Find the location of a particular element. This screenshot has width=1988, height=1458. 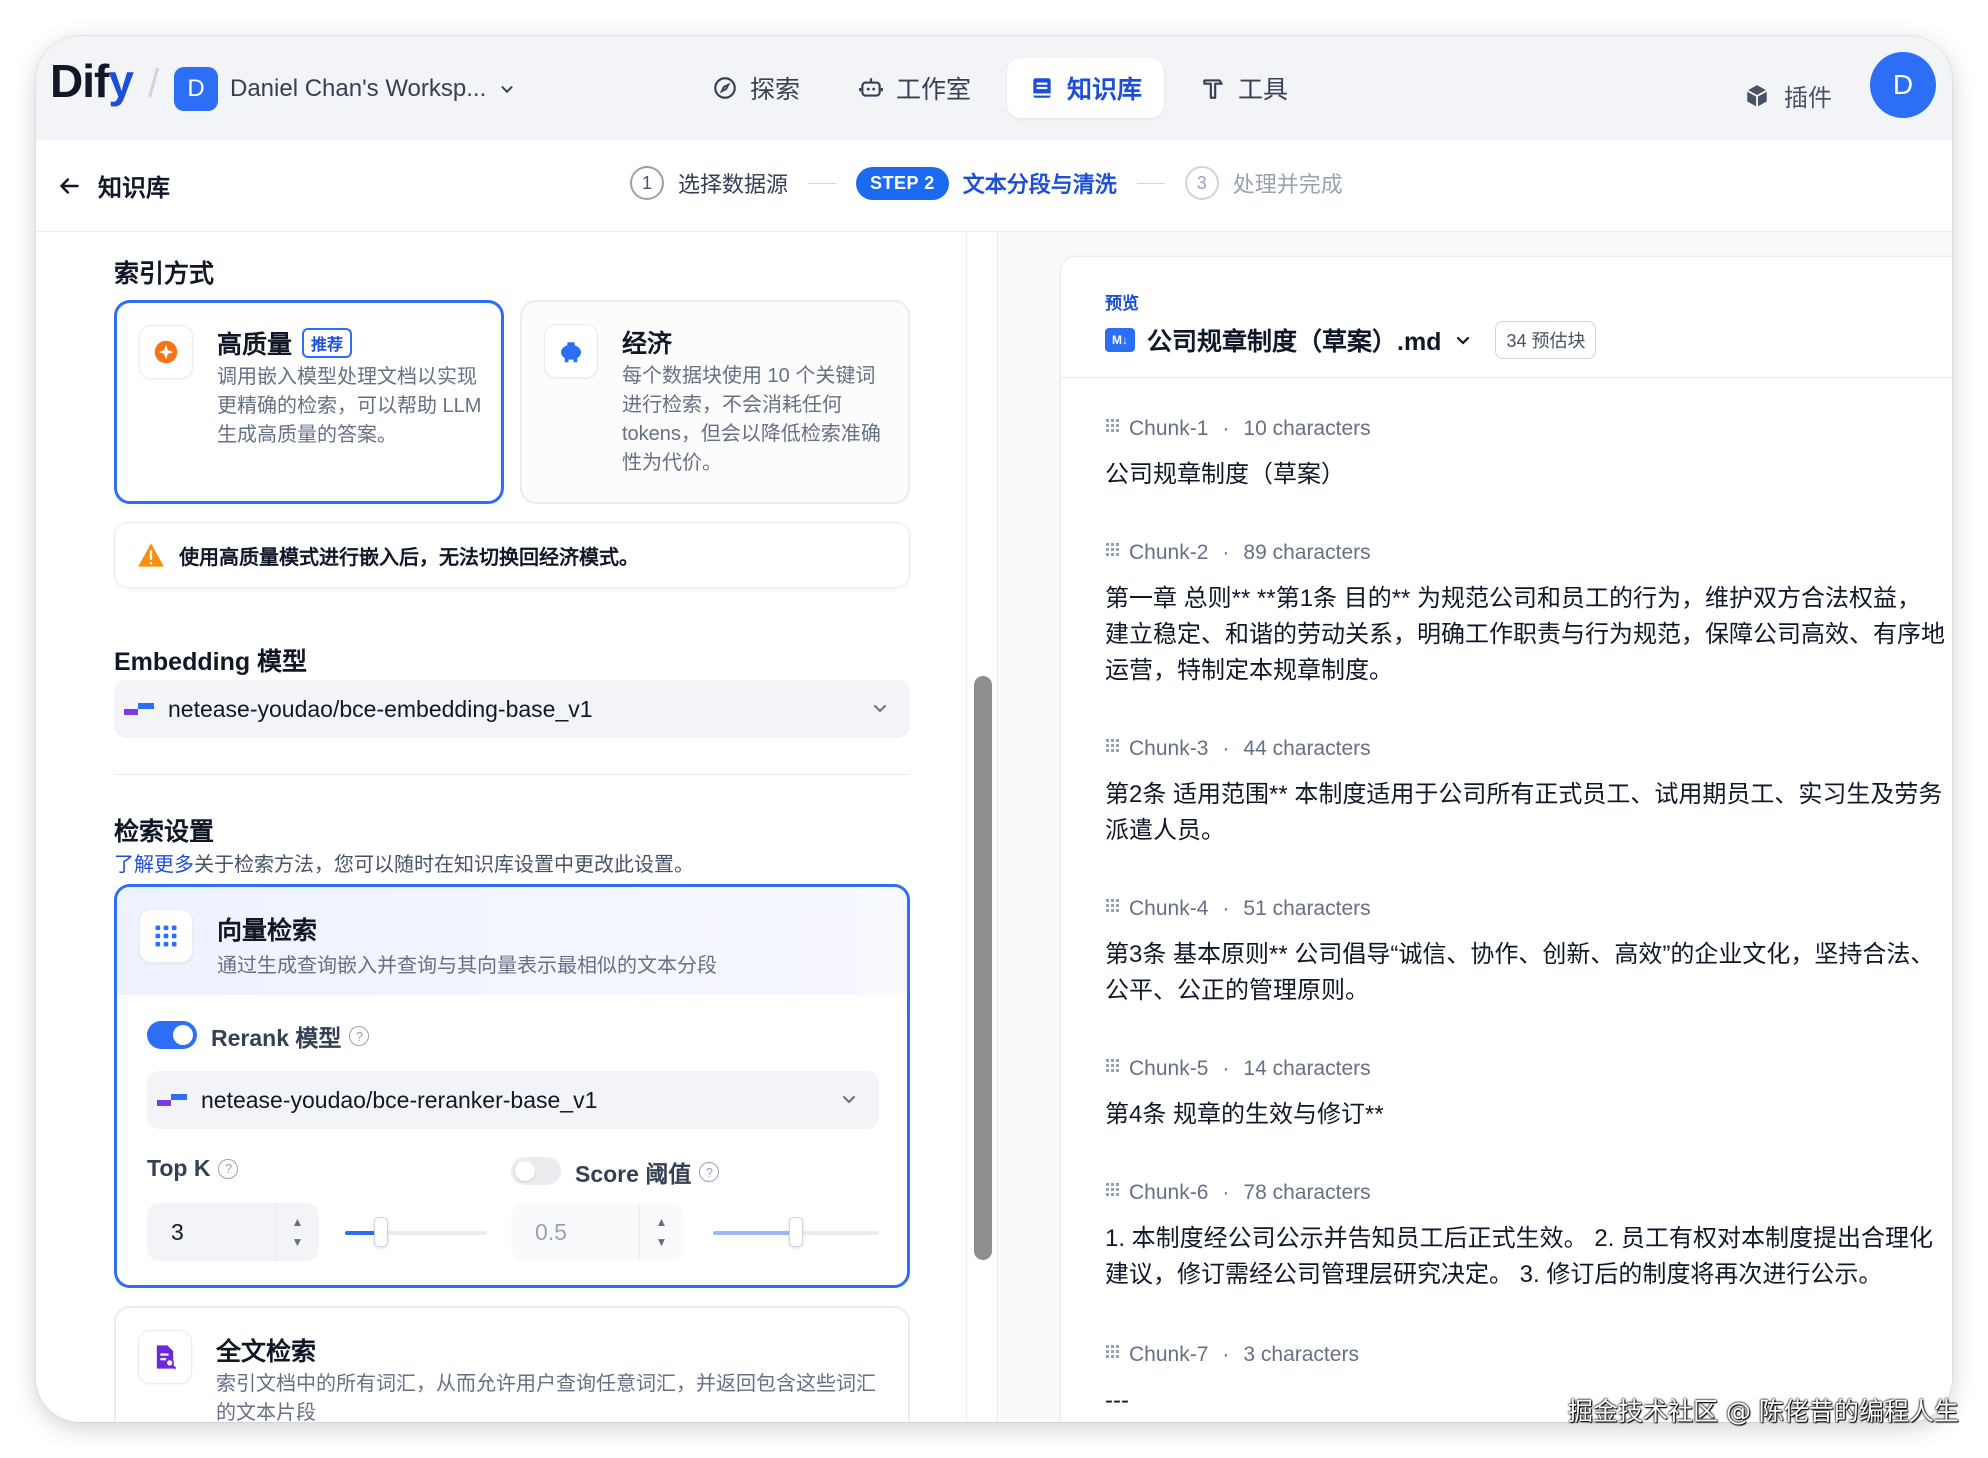

top-k-input: 3 ▲ ▼ is located at coordinates (233, 1232).